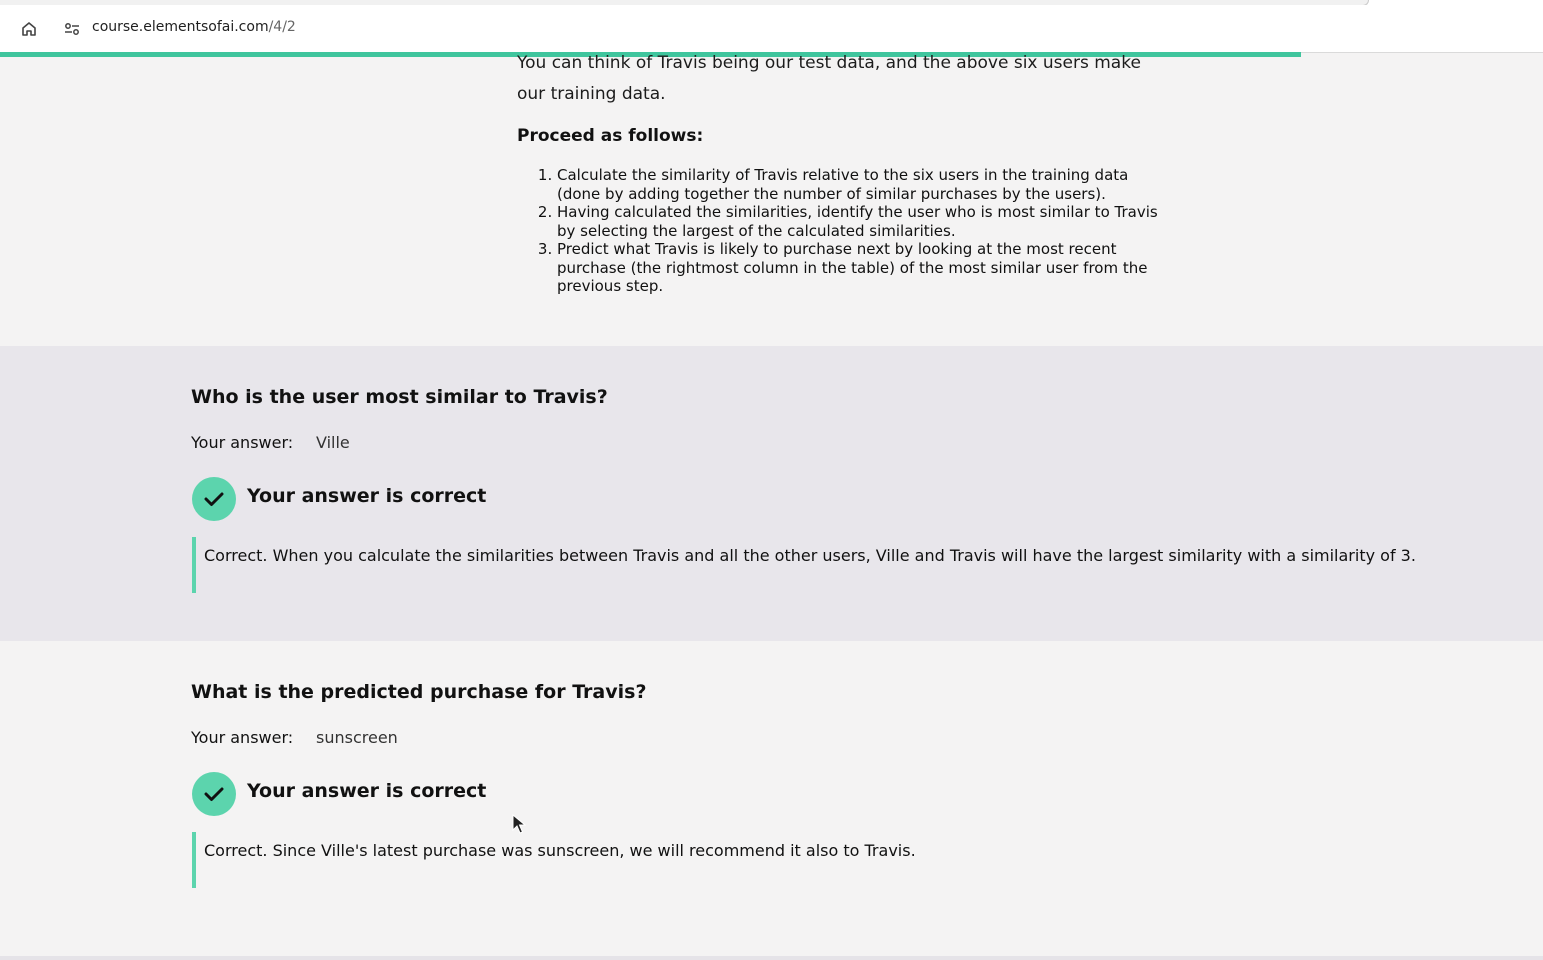  Describe the element at coordinates (357, 737) in the screenshot. I see `answer-value: sunscreen` at that location.